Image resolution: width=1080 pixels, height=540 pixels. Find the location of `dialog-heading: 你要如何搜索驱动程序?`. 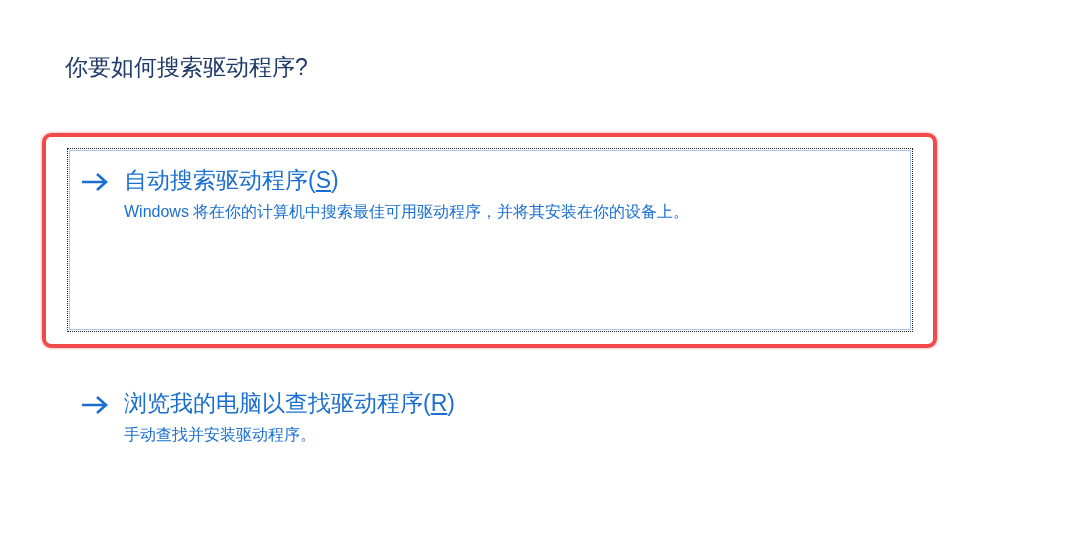

dialog-heading: 你要如何搜索驱动程序? is located at coordinates (187, 67).